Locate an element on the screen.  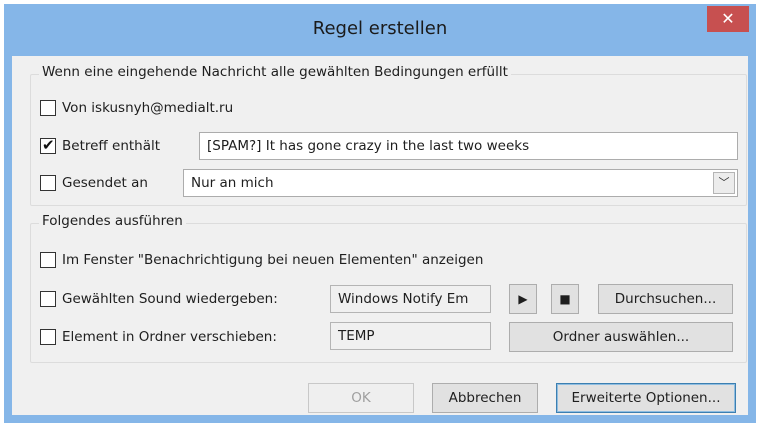
title-bar: Regel erstellen ✕ is located at coordinates (380, 30).